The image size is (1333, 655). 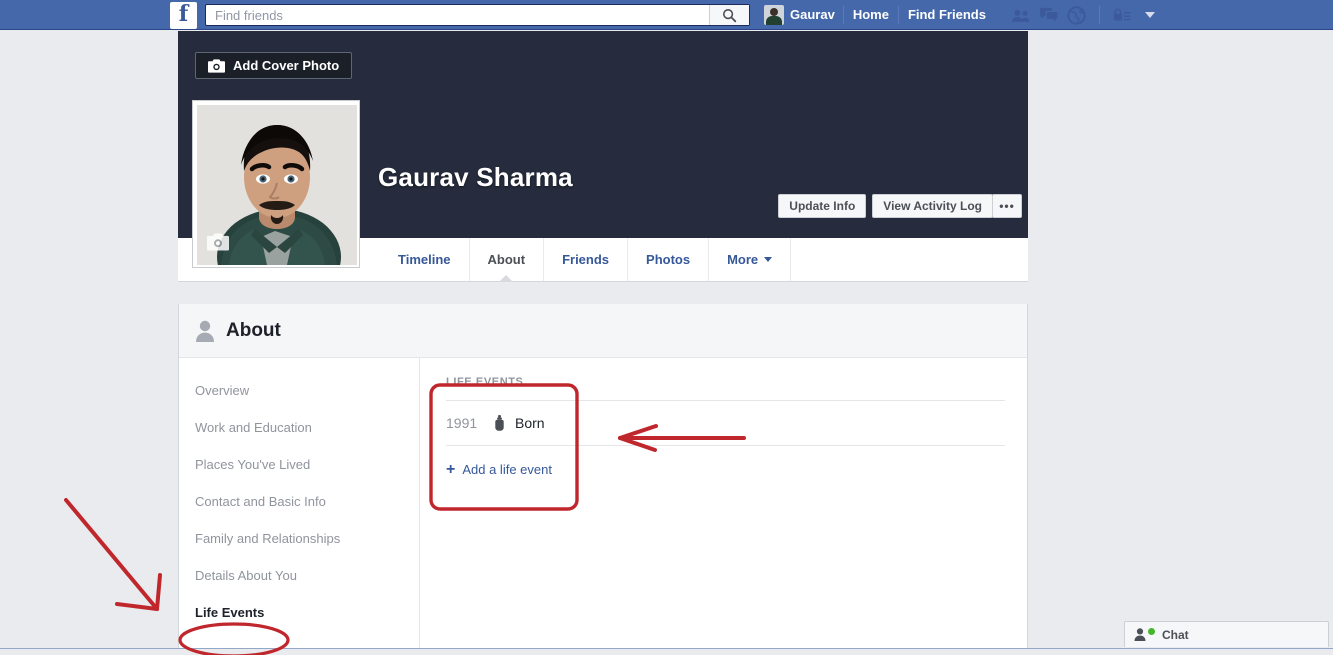 I want to click on change-profile-photo-button, so click(x=218, y=244).